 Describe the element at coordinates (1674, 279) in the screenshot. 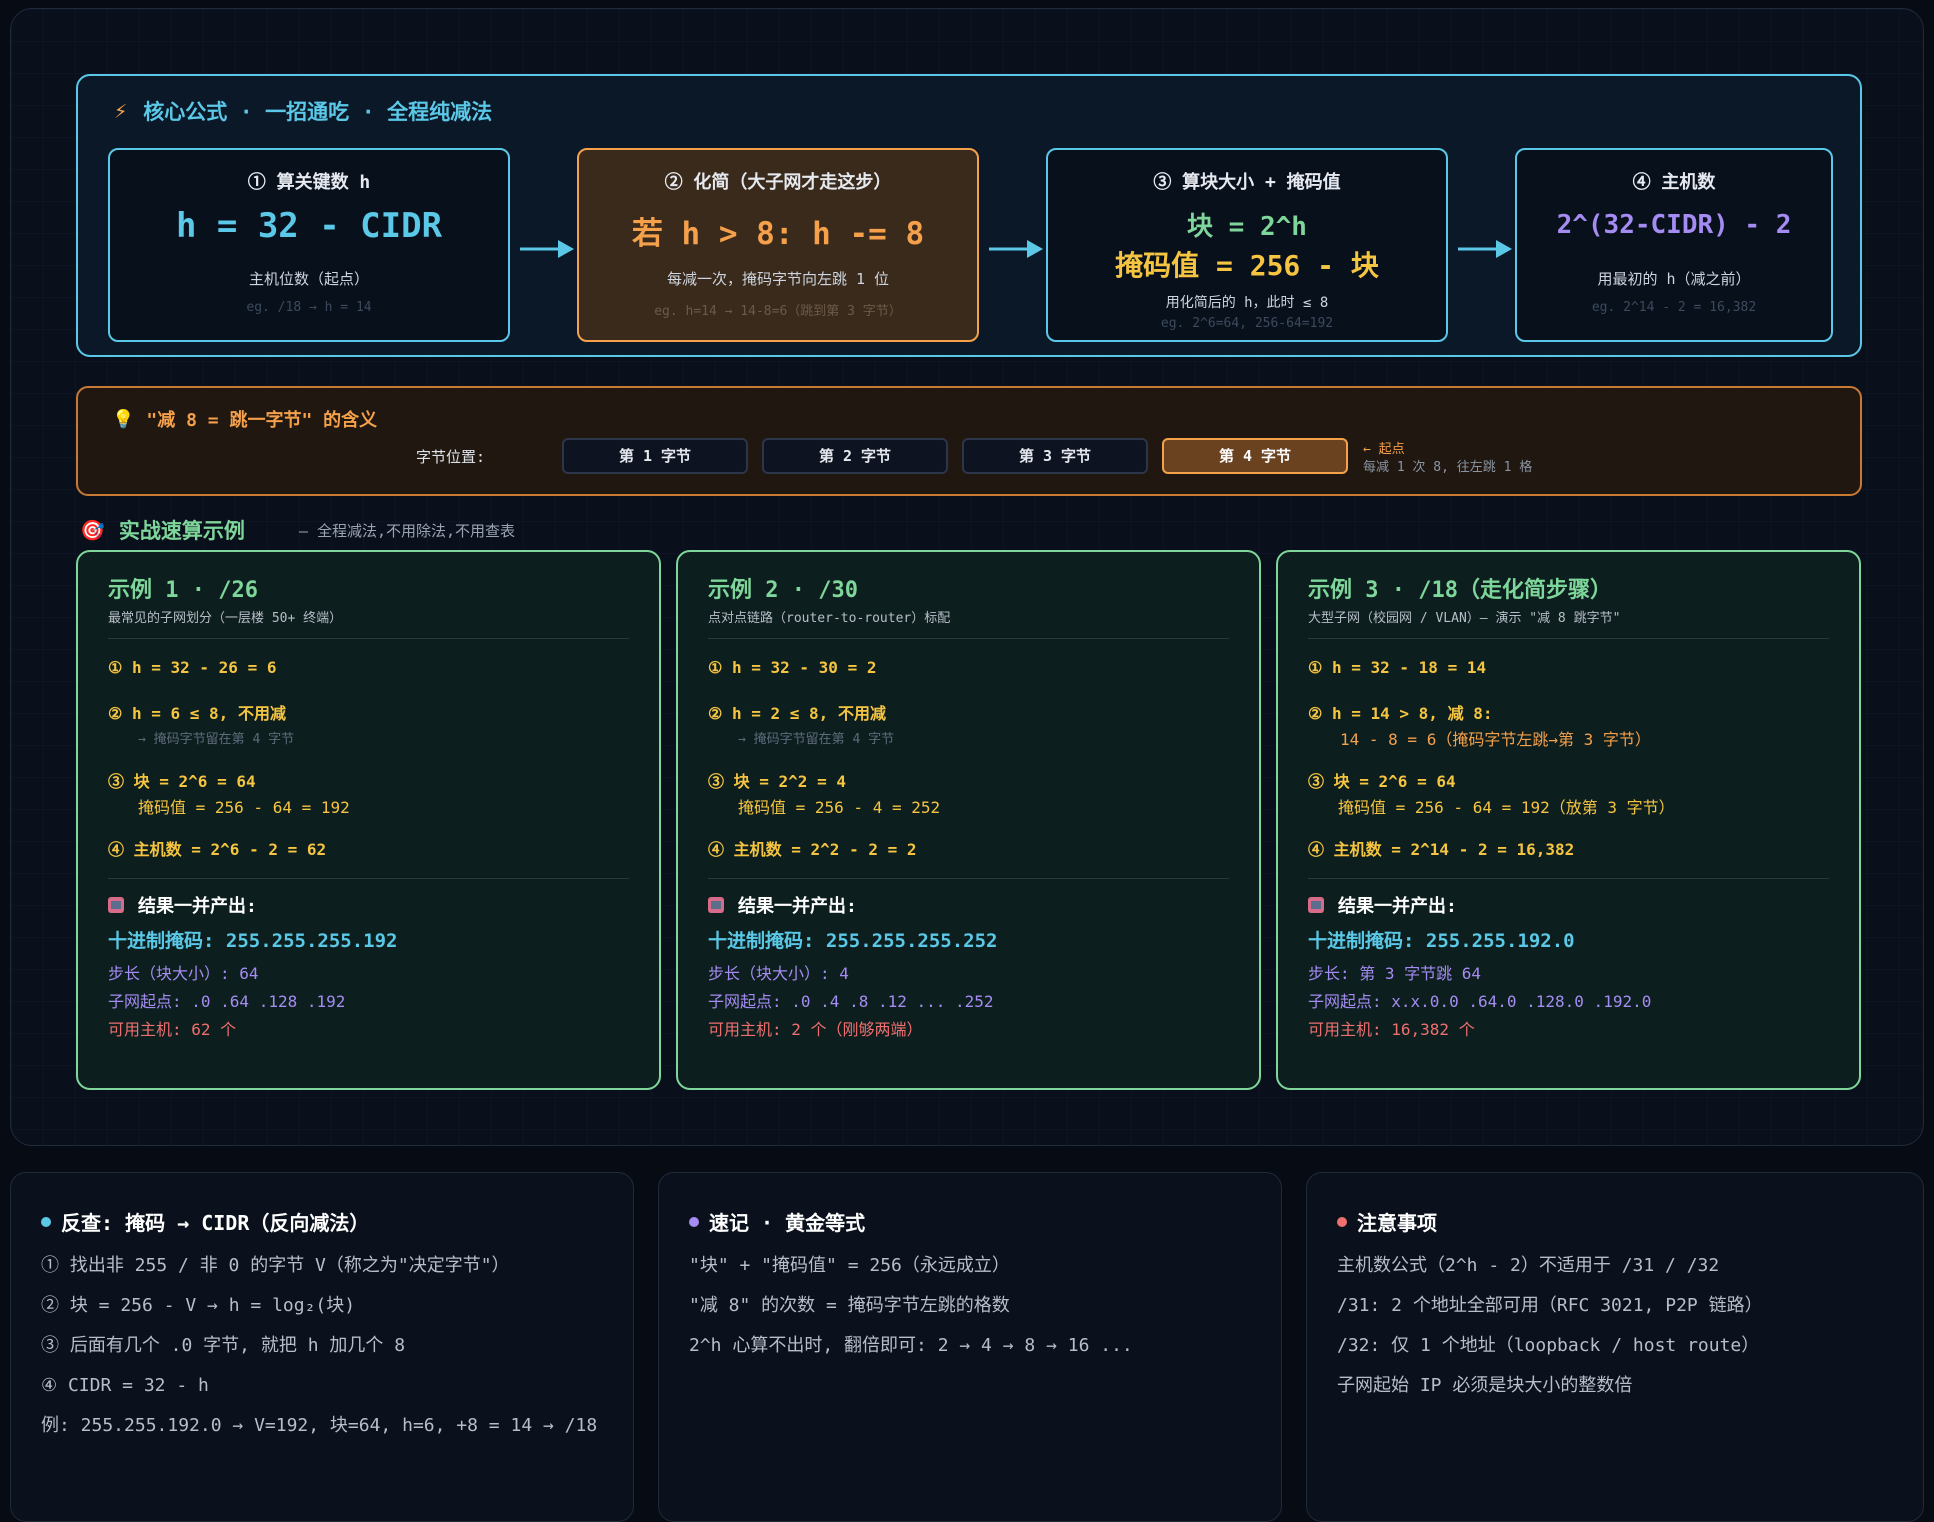

I see `step-note: 用最初的 h（减之前）` at that location.